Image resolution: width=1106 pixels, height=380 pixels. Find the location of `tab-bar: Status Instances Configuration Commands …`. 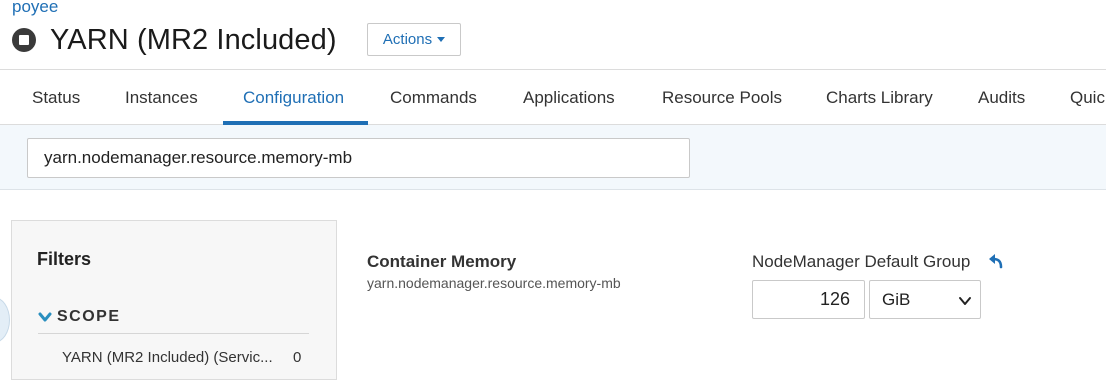

tab-bar: Status Instances Configuration Commands … is located at coordinates (553, 97).